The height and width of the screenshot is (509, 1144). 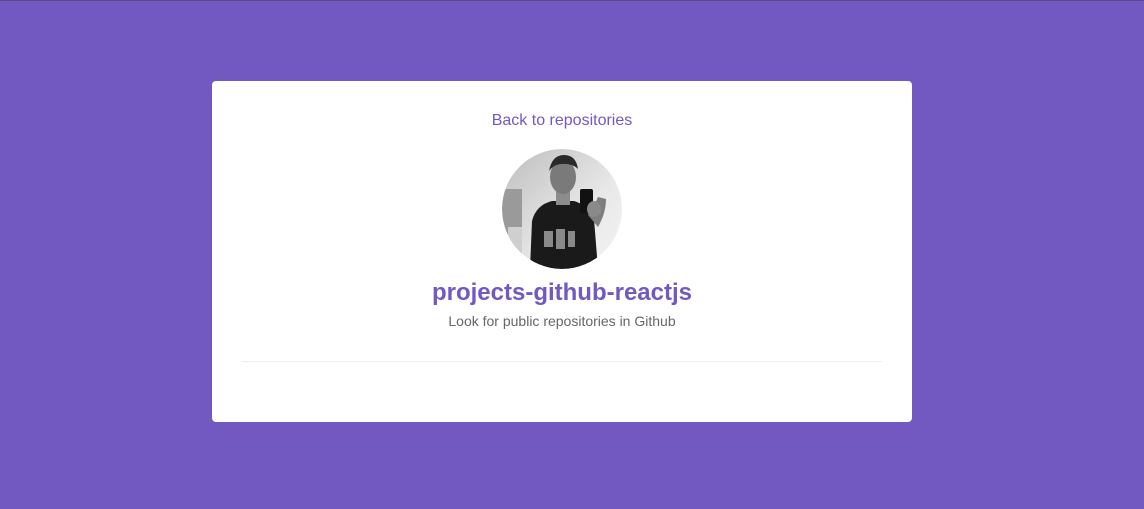 What do you see at coordinates (562, 292) in the screenshot?
I see `repository-name: projects-github-reactjs` at bounding box center [562, 292].